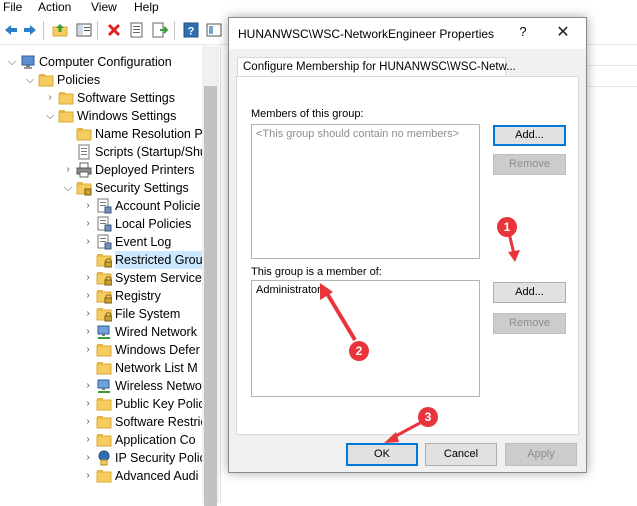 The image size is (637, 506). Describe the element at coordinates (161, 422) in the screenshot. I see `tree-item-label: Software Restric` at that location.